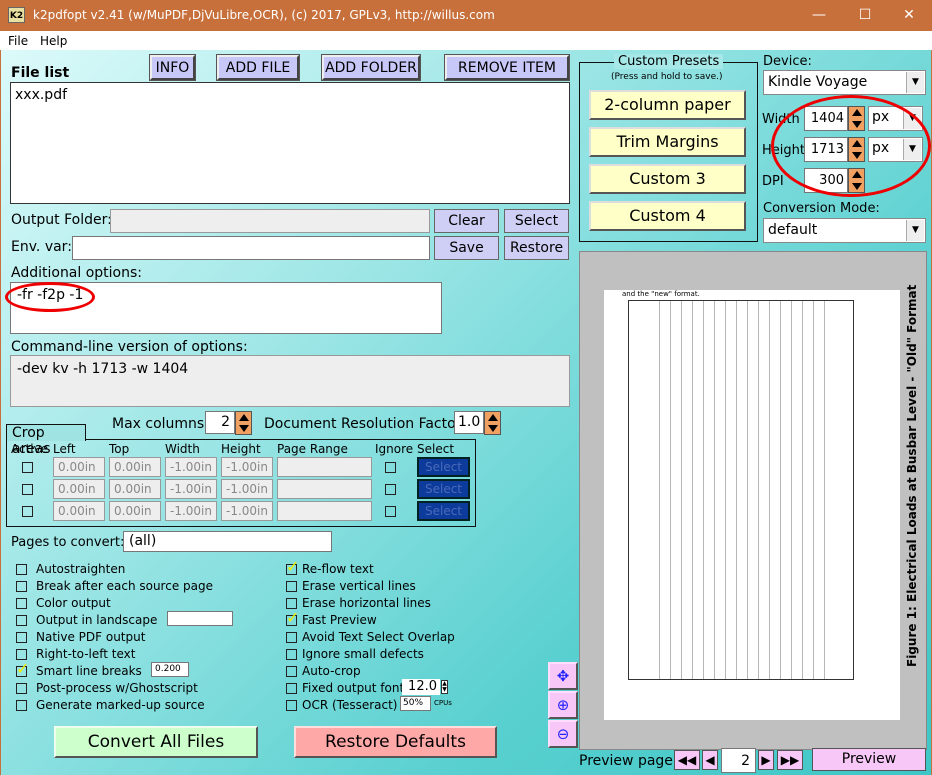 The height and width of the screenshot is (775, 932). What do you see at coordinates (667, 142) in the screenshot?
I see `preset-trim-margins: Trim Margins` at bounding box center [667, 142].